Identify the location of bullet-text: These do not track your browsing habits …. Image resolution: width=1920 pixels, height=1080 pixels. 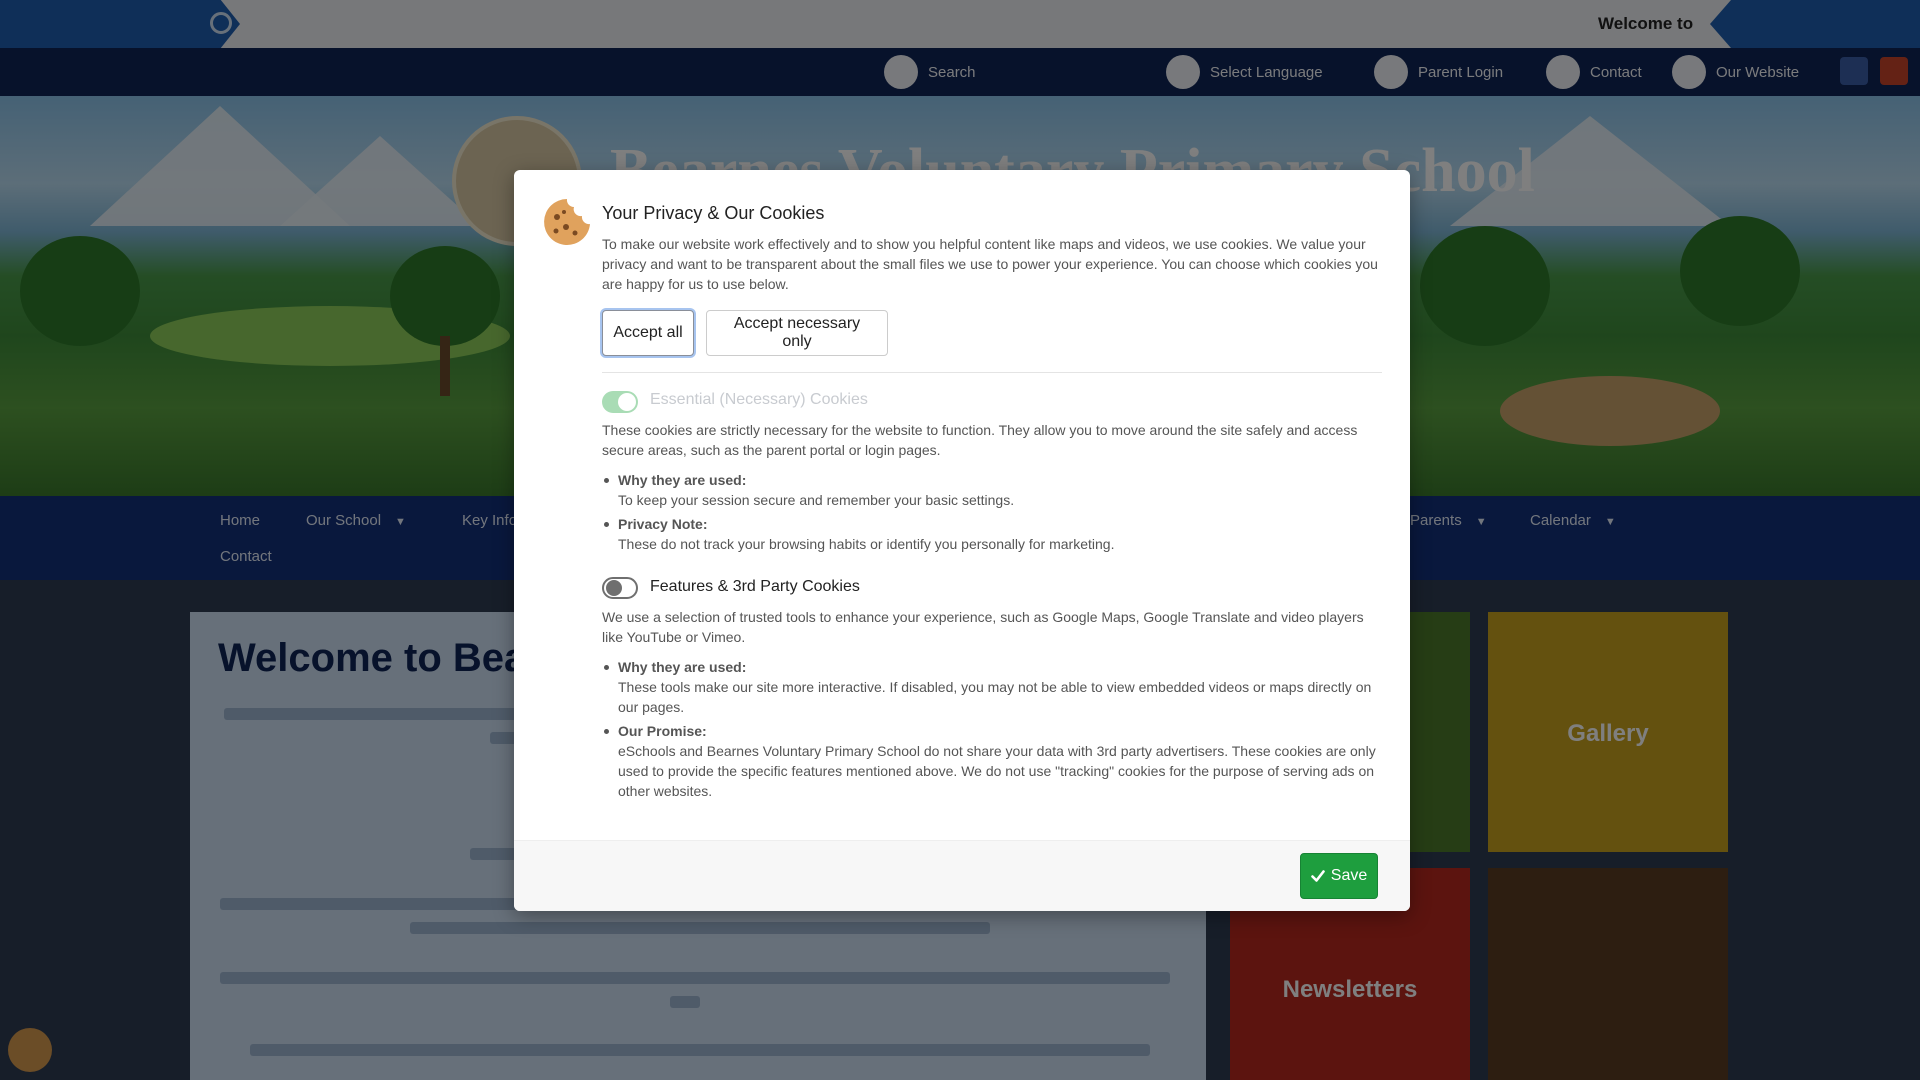
(866, 544).